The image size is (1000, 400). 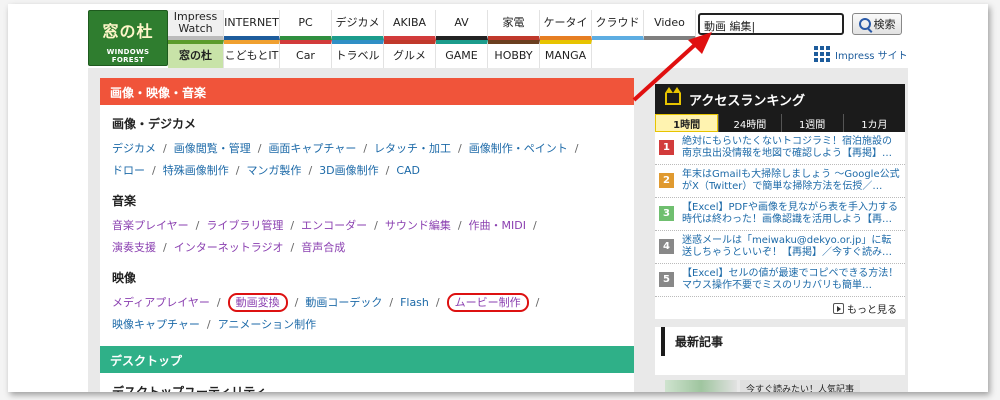 I want to click on nav-item: Car, so click(x=306, y=54).